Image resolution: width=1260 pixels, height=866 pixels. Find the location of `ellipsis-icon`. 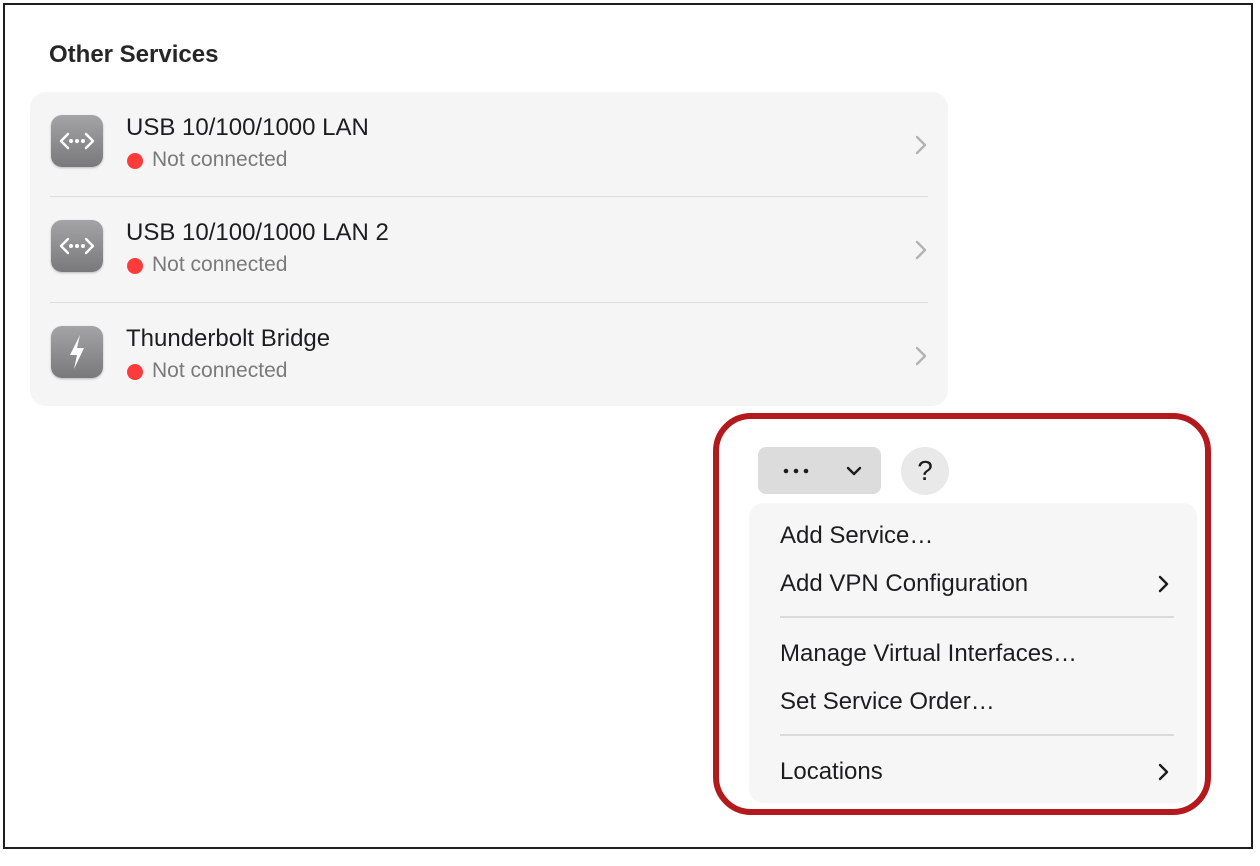

ellipsis-icon is located at coordinates (796, 471).